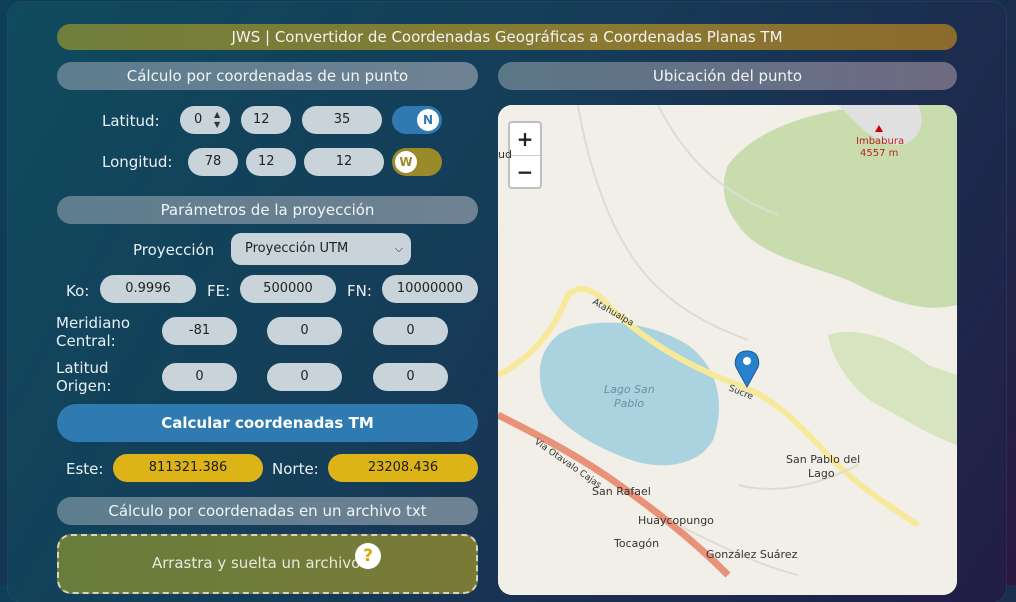 This screenshot has width=1016, height=602. Describe the element at coordinates (525, 139) in the screenshot. I see `zoom-in-button: +` at that location.